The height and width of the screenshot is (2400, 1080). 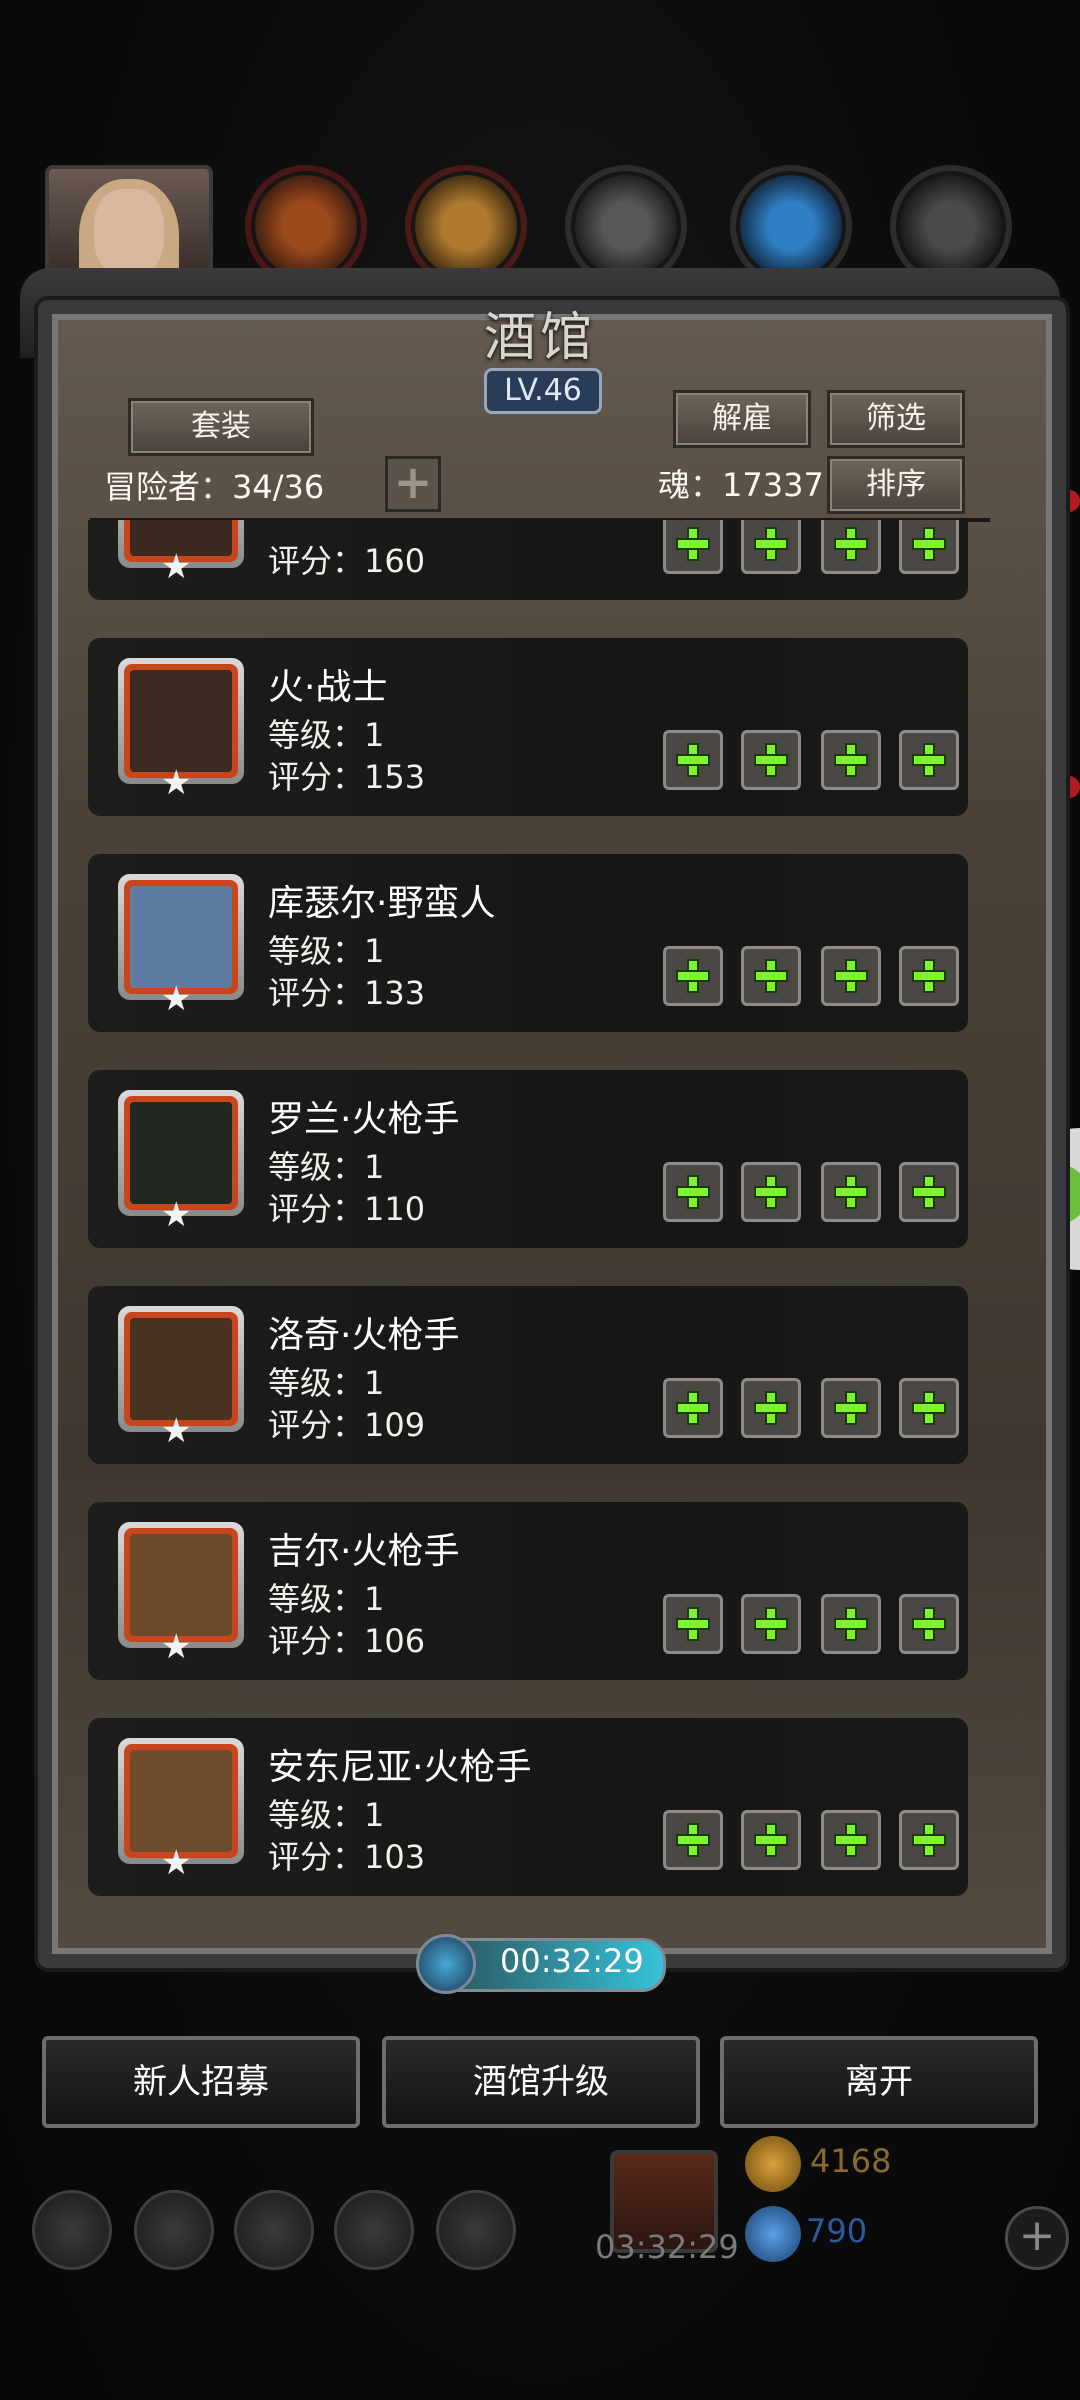 What do you see at coordinates (347, 1641) in the screenshot?
I see `hero-score: 评分：106` at bounding box center [347, 1641].